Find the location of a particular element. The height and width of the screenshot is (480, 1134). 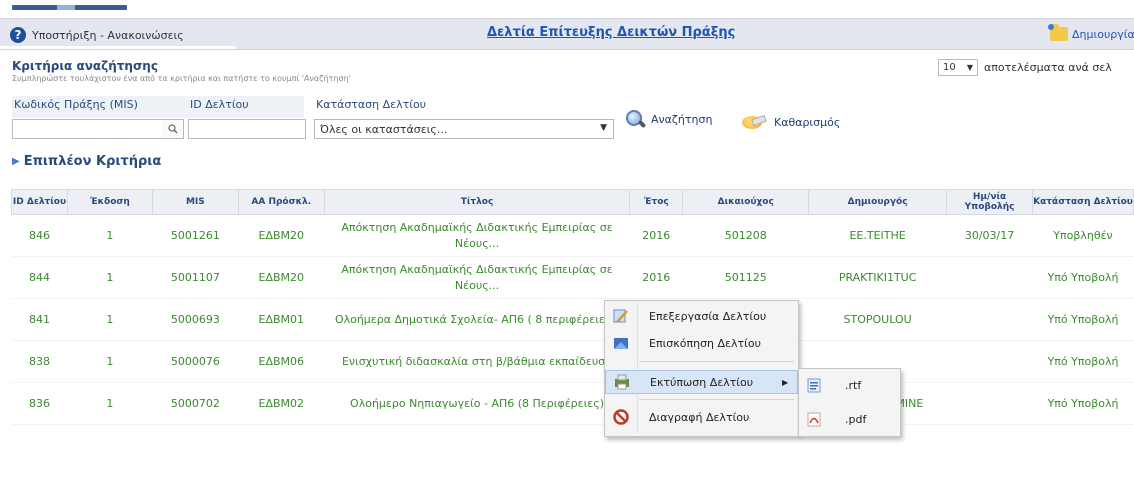

search-button: Αναζήτηση is located at coordinates (668, 119).